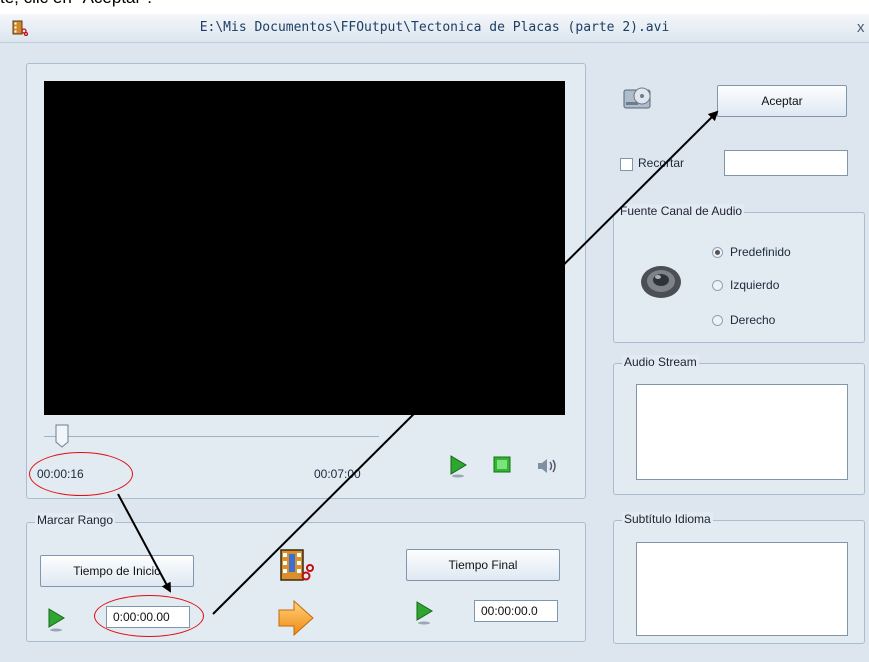 Image resolution: width=869 pixels, height=662 pixels. I want to click on arrow-to-start-field, so click(144, 543).